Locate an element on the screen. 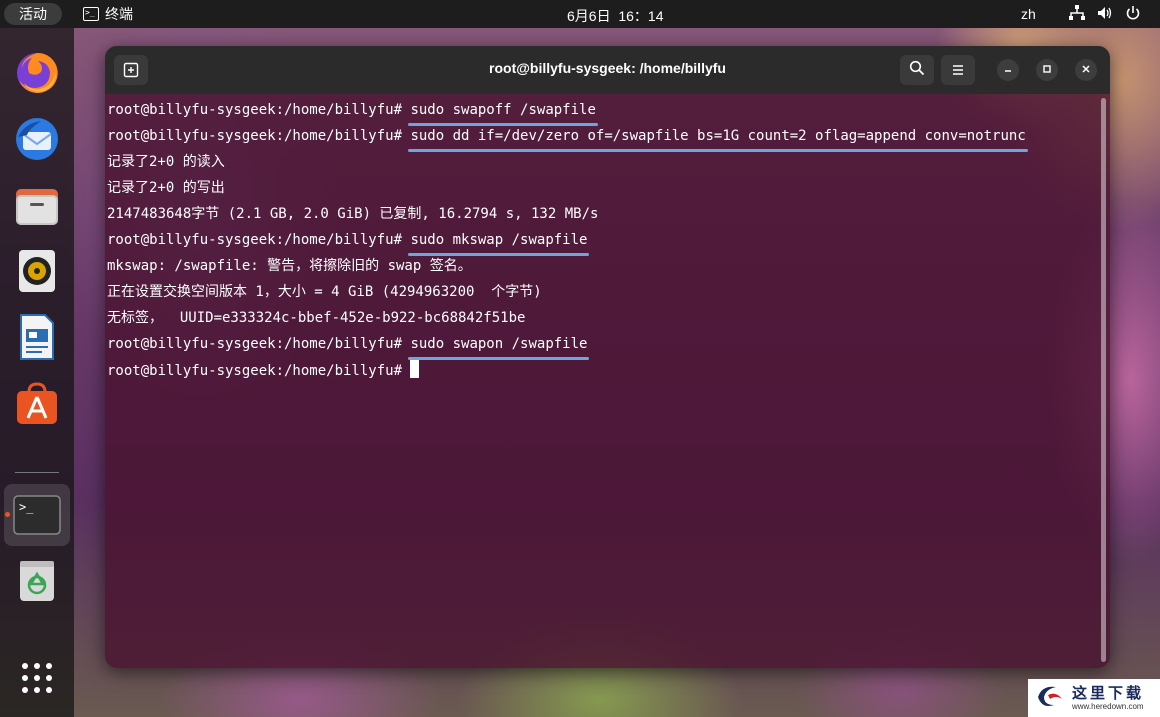  firefox-icon is located at coordinates (37, 73).